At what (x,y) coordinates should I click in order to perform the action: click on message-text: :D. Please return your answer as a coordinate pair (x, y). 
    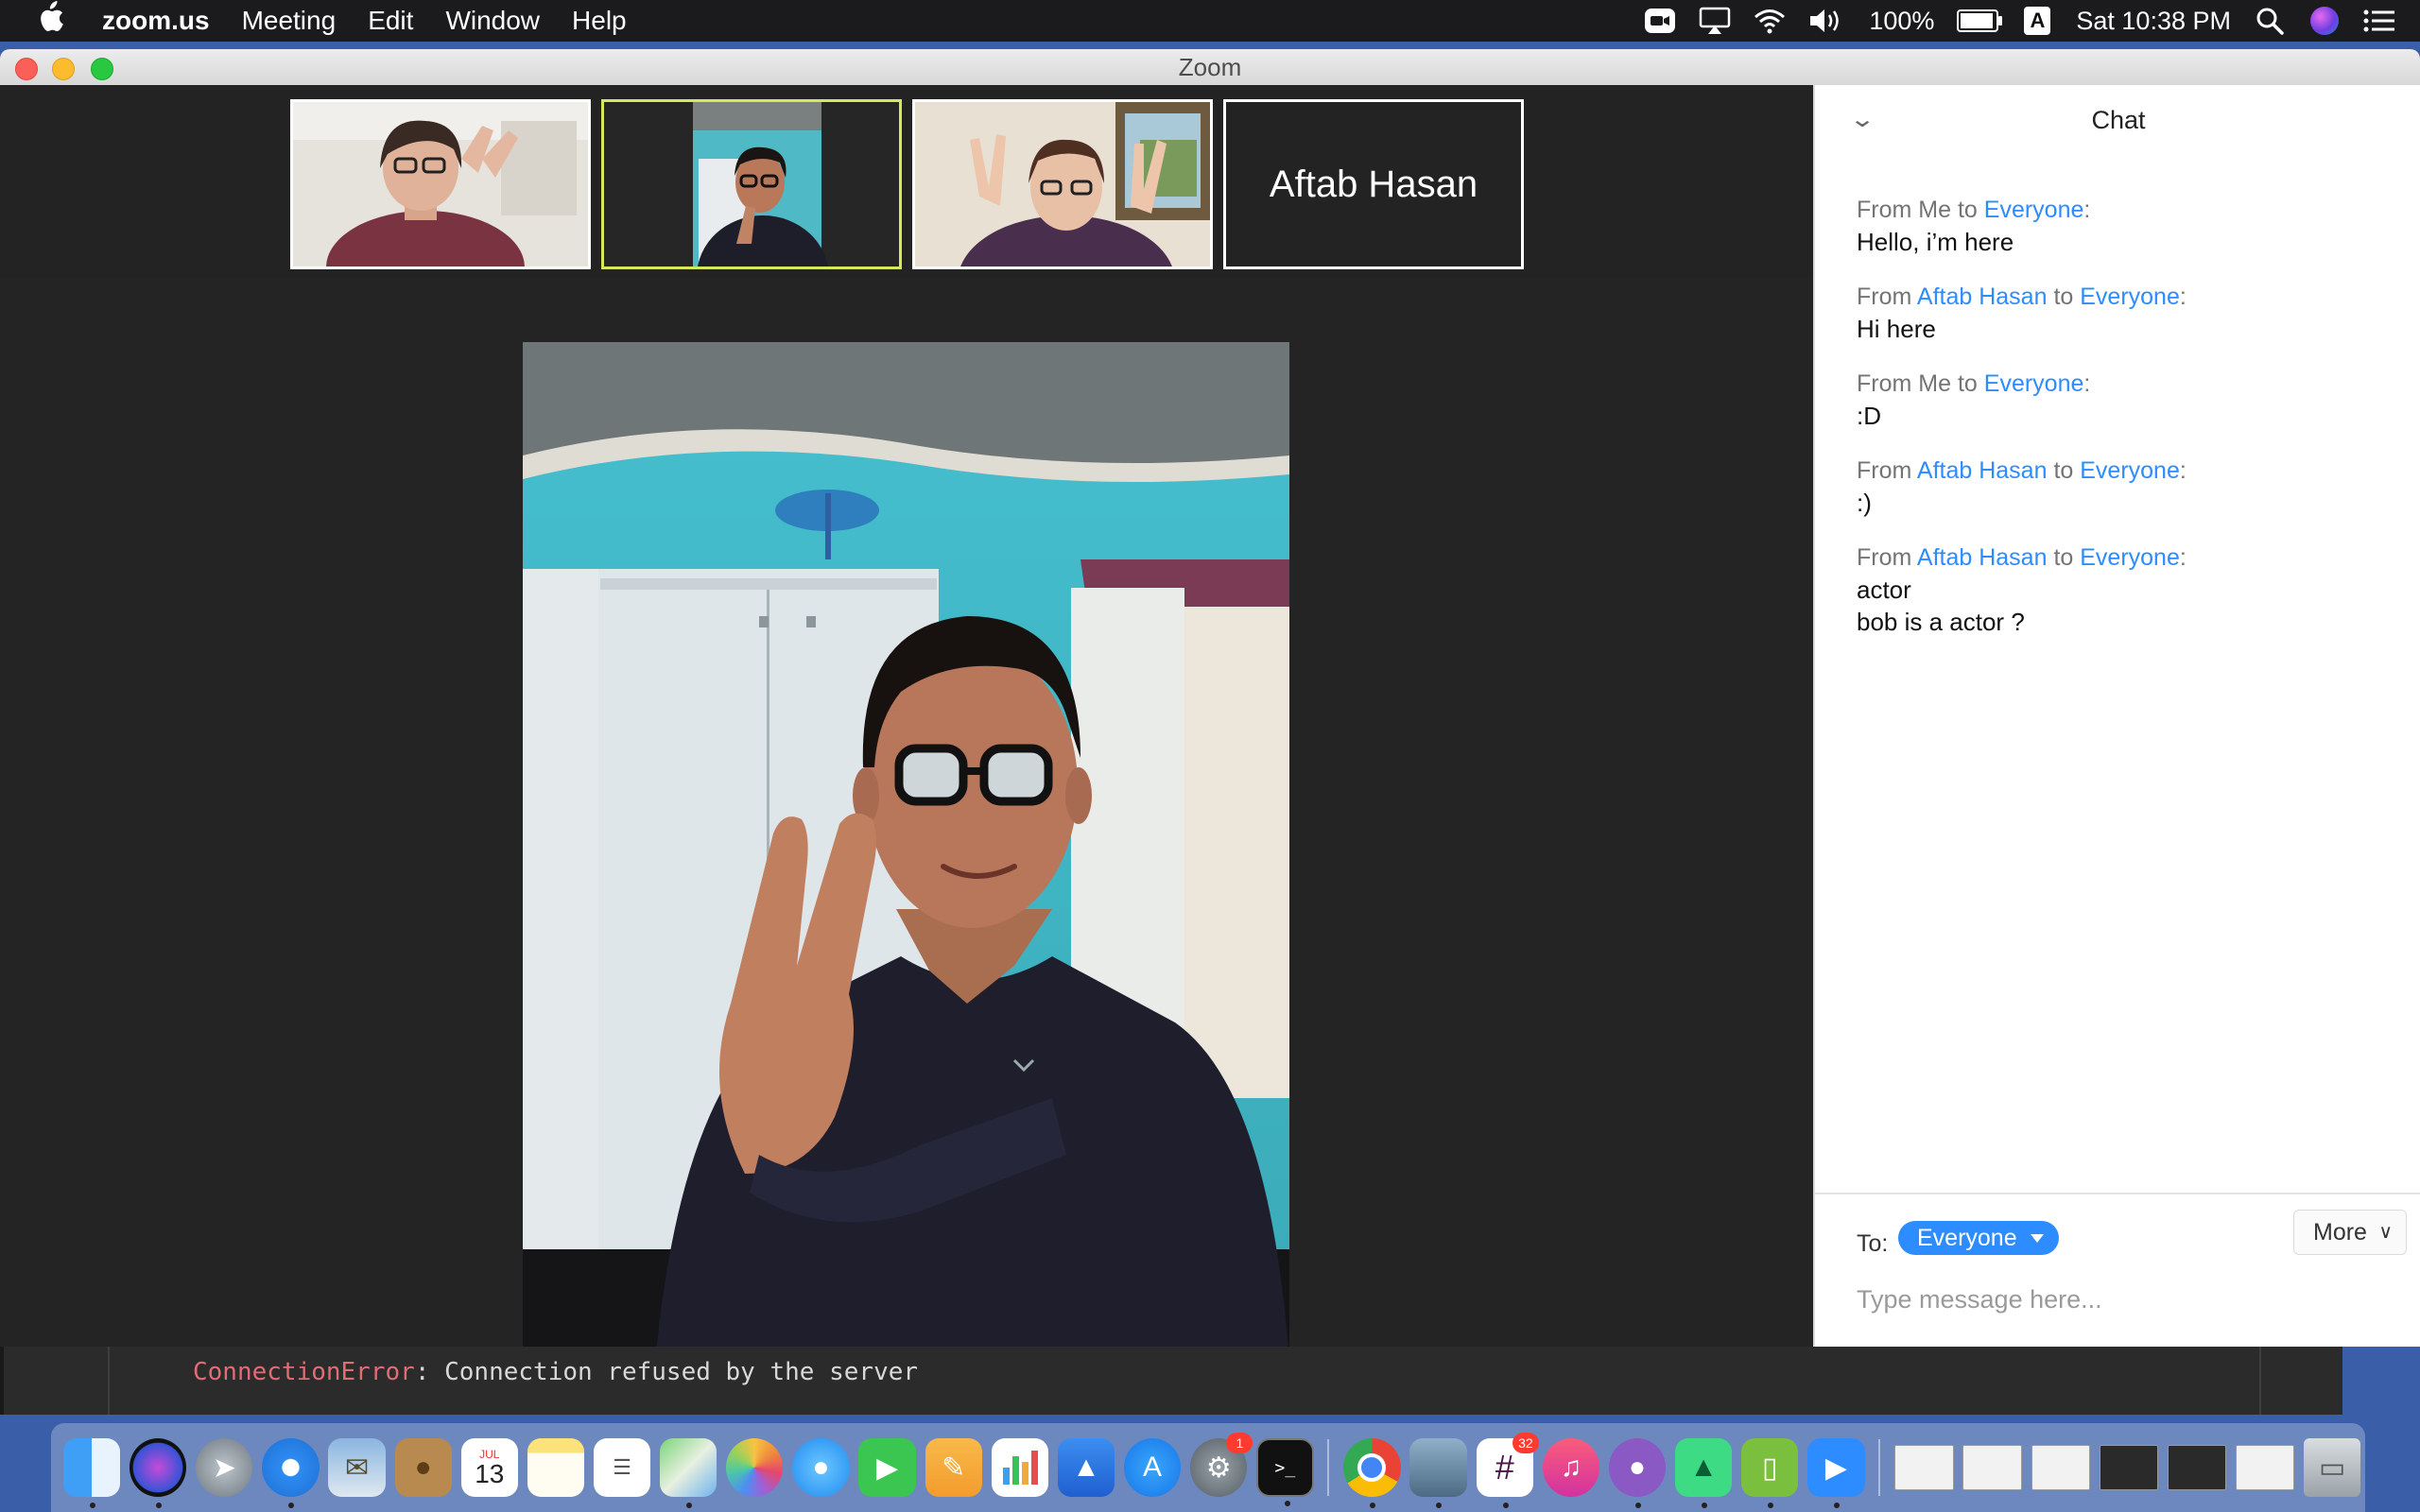
    Looking at the image, I should click on (1869, 416).